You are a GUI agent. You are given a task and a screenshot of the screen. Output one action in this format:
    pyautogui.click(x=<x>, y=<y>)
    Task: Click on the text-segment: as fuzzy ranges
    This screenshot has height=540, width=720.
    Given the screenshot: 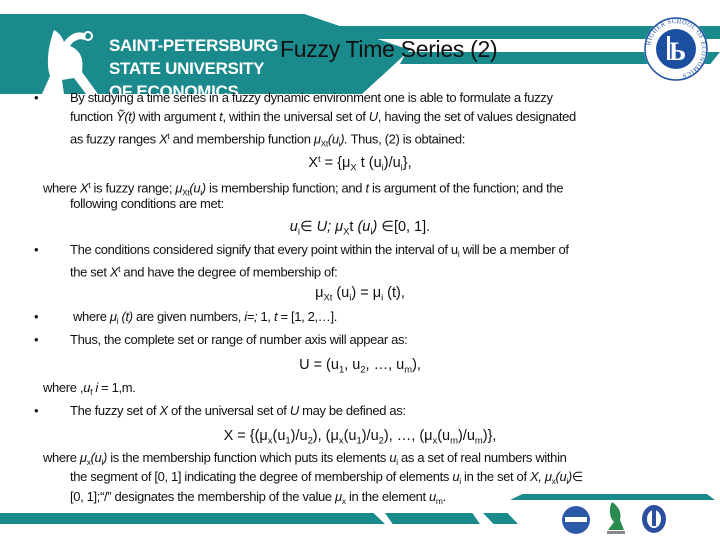 What is the action you would take?
    pyautogui.click(x=115, y=139)
    